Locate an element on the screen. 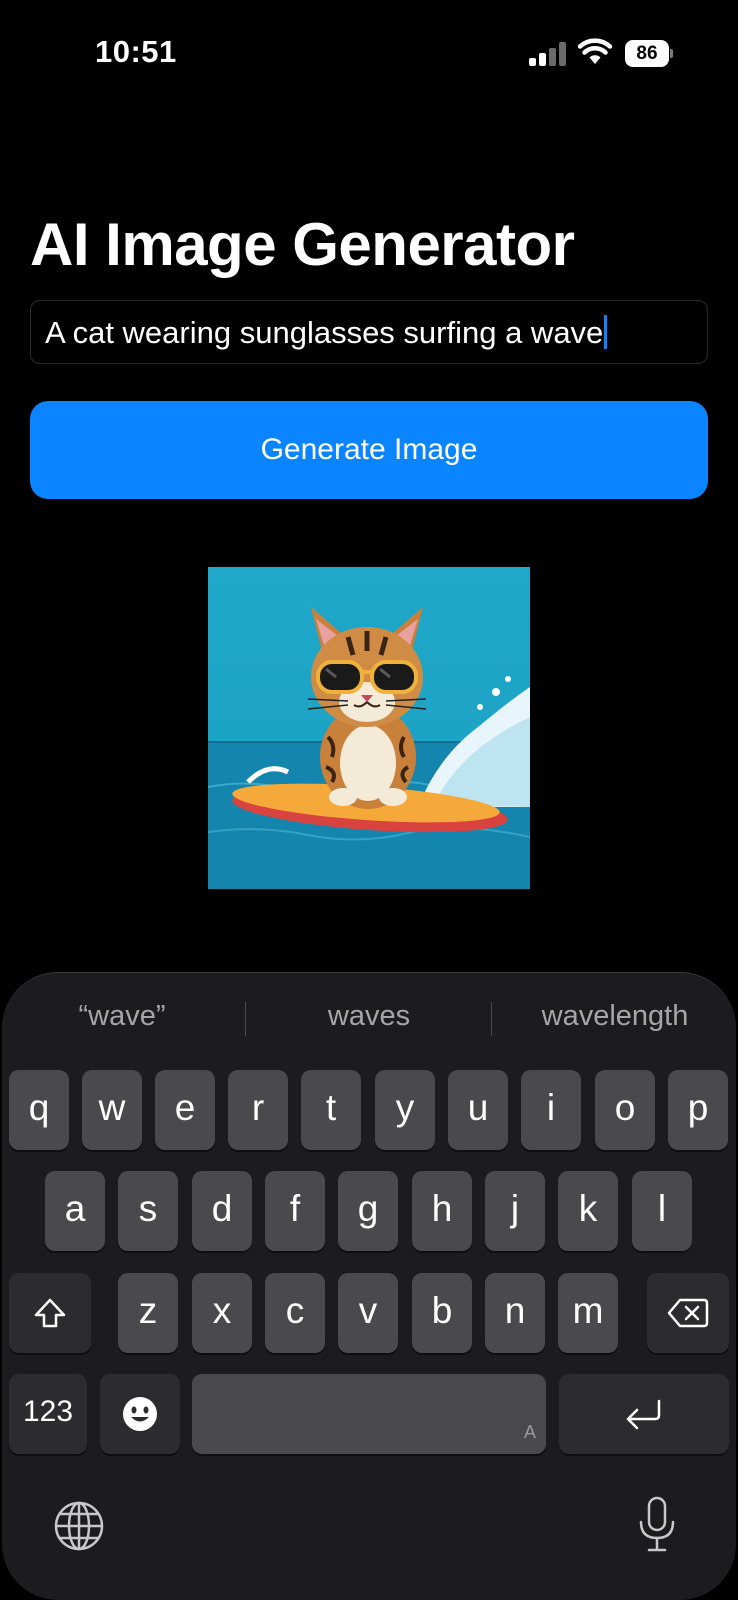 This screenshot has width=738, height=1600. numbers-key: 123 is located at coordinates (48, 1414).